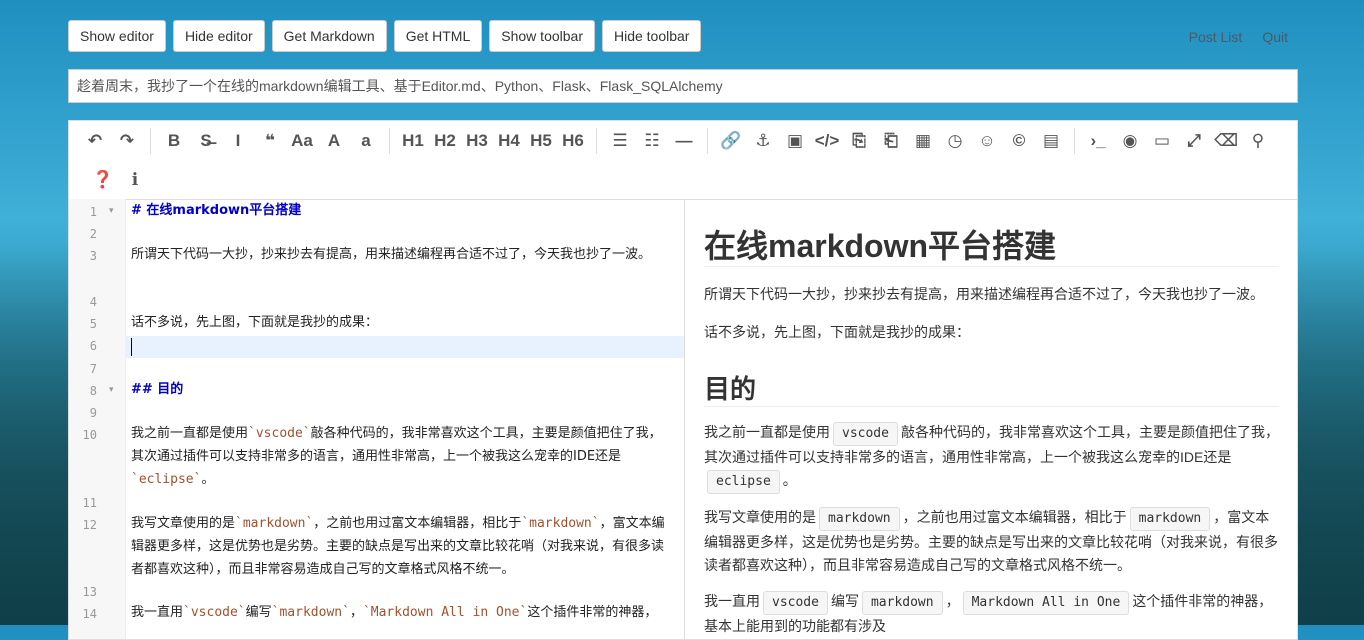 This screenshot has width=1364, height=640. What do you see at coordinates (302, 141) in the screenshot?
I see `uppercase-icon: Aa` at bounding box center [302, 141].